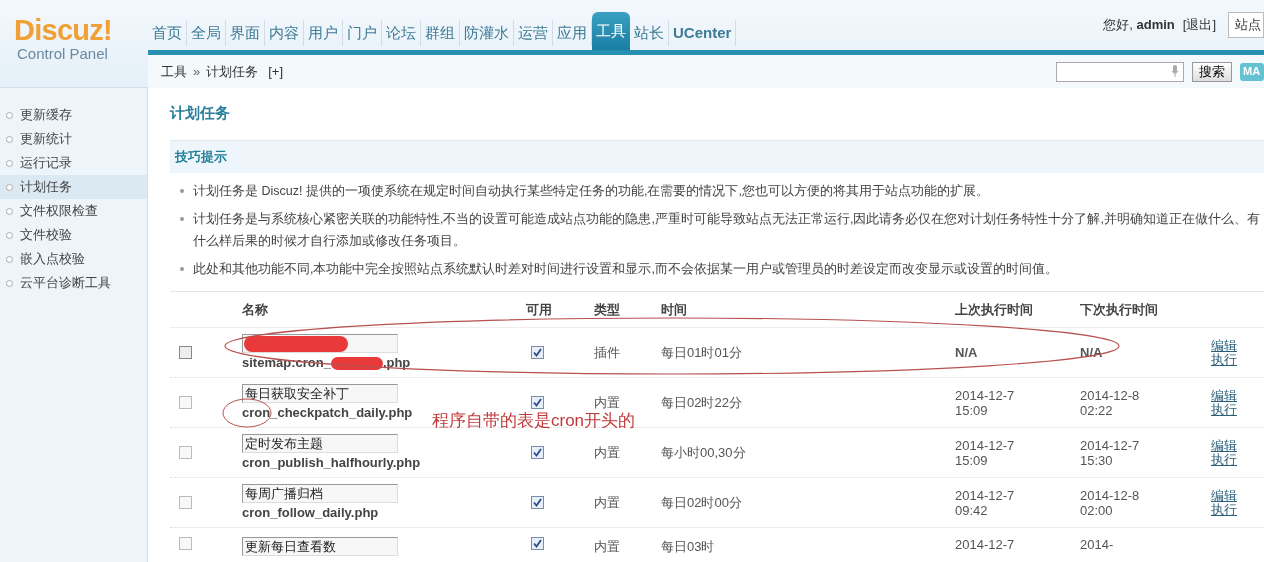 Image resolution: width=1264 pixels, height=562 pixels. What do you see at coordinates (362, 33) in the screenshot?
I see `nav-tab: 门户` at bounding box center [362, 33].